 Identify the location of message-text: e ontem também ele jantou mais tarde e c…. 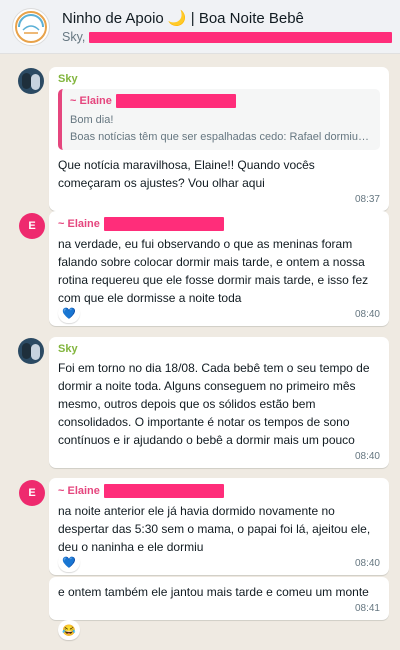
(213, 592).